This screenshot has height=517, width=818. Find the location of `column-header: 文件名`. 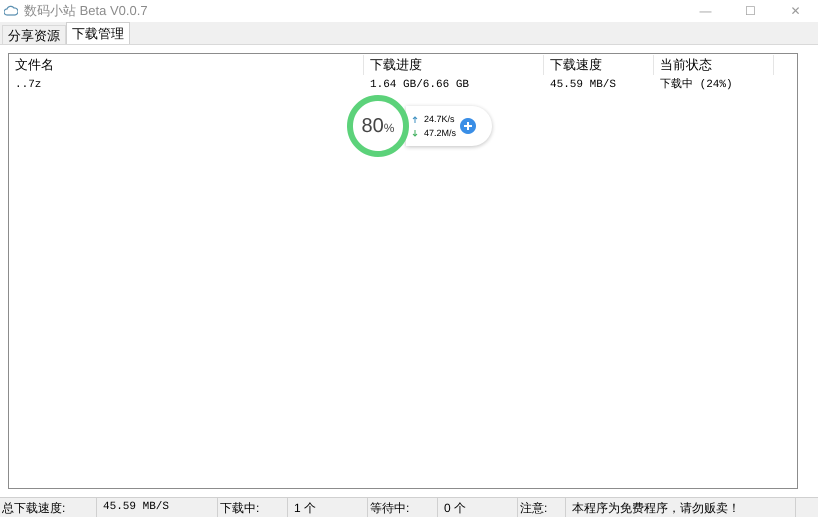

column-header: 文件名 is located at coordinates (186, 65).